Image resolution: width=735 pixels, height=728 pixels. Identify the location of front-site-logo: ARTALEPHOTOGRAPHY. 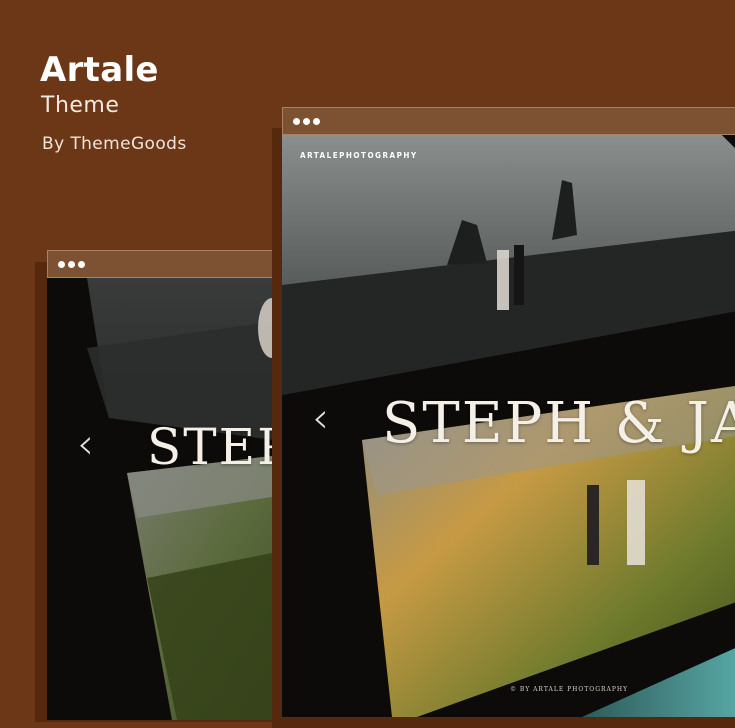
(359, 155).